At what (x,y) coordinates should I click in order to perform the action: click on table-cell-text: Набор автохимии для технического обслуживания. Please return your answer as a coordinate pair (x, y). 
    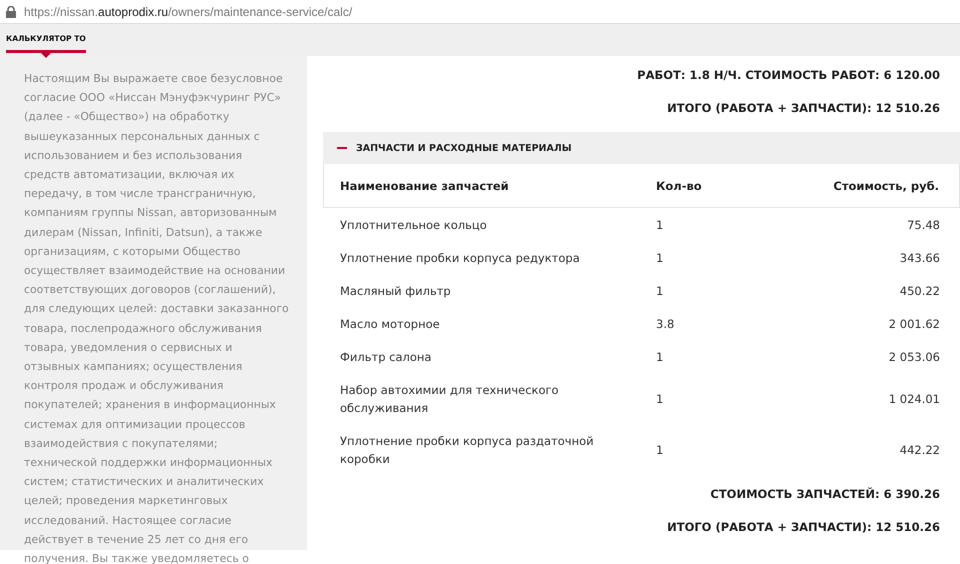
    Looking at the image, I should click on (450, 399).